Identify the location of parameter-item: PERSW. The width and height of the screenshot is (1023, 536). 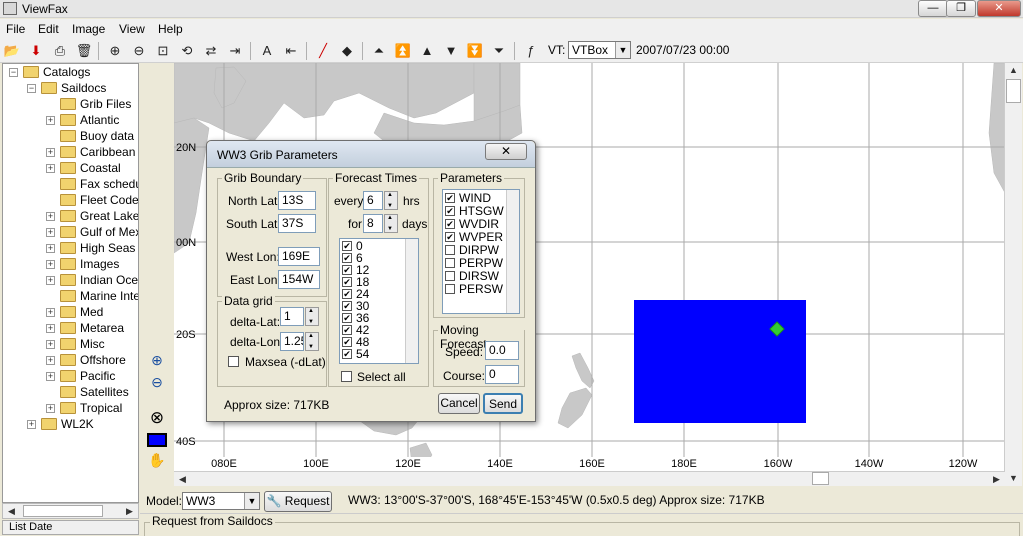
(475, 289).